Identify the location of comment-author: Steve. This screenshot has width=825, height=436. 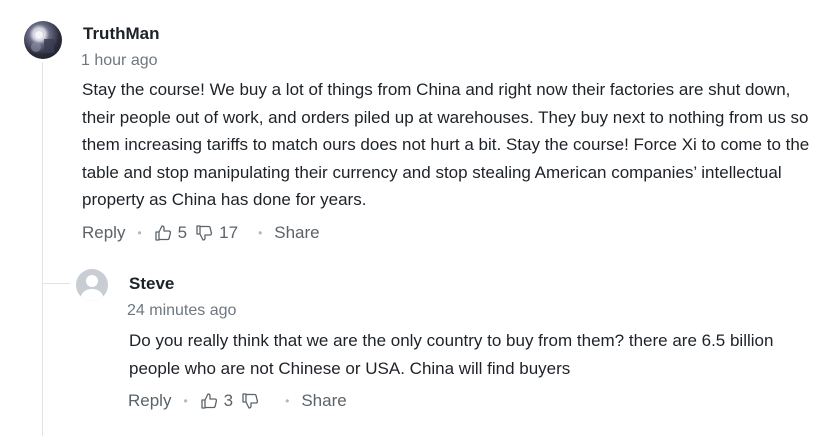
(151, 284).